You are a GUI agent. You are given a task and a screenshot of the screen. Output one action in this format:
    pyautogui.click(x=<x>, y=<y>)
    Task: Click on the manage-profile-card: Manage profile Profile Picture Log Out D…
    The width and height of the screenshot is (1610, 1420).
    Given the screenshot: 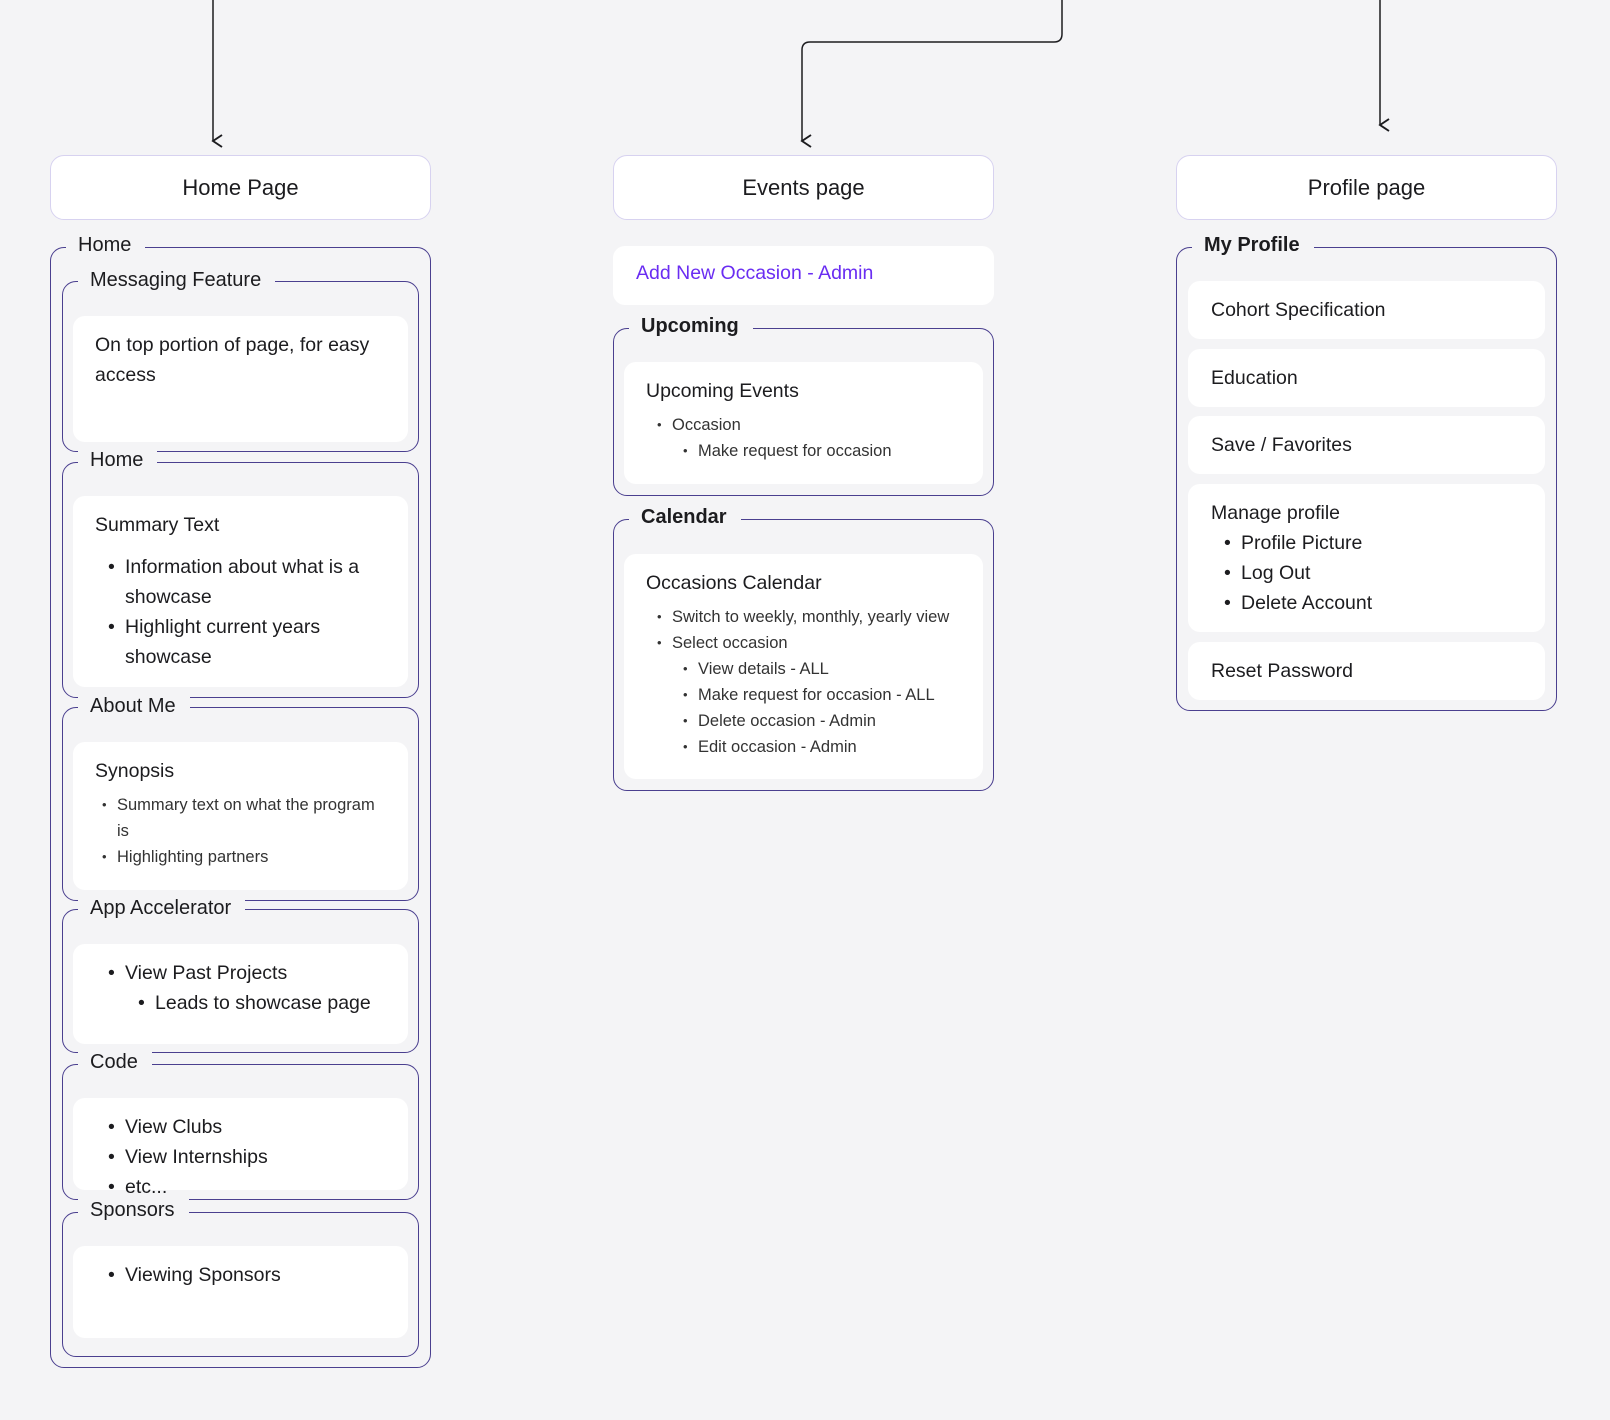 What is the action you would take?
    pyautogui.click(x=1366, y=558)
    